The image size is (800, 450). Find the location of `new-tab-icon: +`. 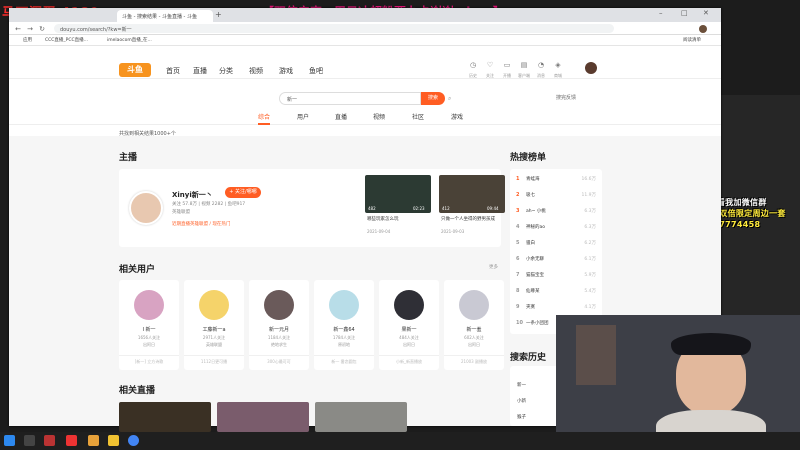

new-tab-icon: + is located at coordinates (218, 14).